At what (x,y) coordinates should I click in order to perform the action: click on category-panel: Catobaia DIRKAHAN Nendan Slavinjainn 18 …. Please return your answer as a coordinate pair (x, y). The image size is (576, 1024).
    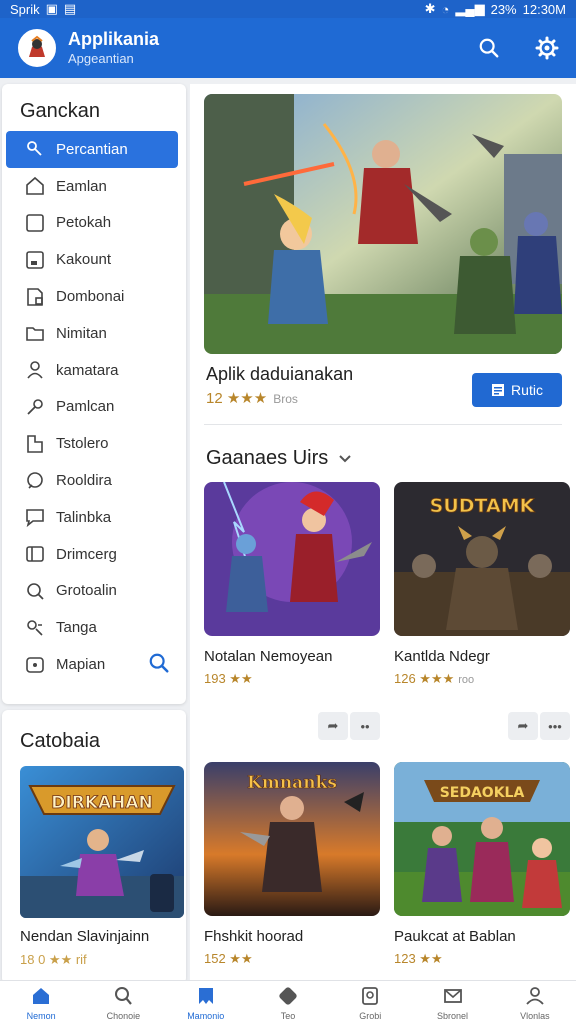
    Looking at the image, I should click on (94, 847).